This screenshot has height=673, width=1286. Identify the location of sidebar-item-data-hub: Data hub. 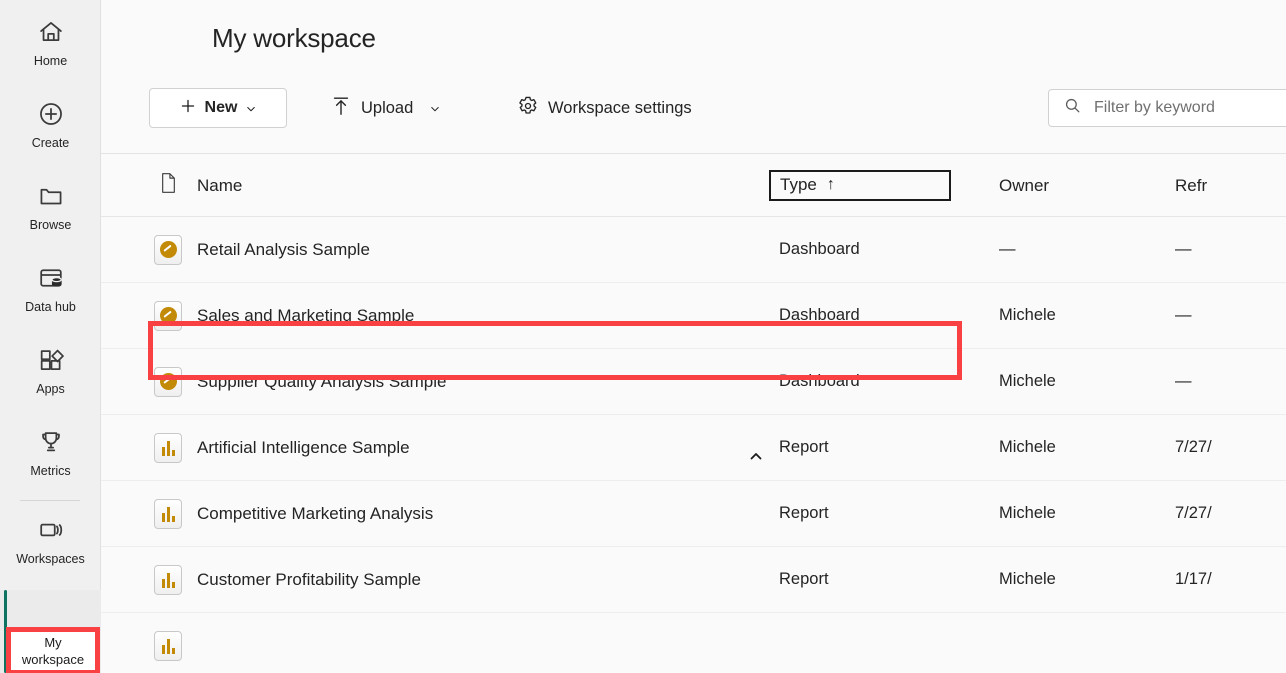
(50, 293).